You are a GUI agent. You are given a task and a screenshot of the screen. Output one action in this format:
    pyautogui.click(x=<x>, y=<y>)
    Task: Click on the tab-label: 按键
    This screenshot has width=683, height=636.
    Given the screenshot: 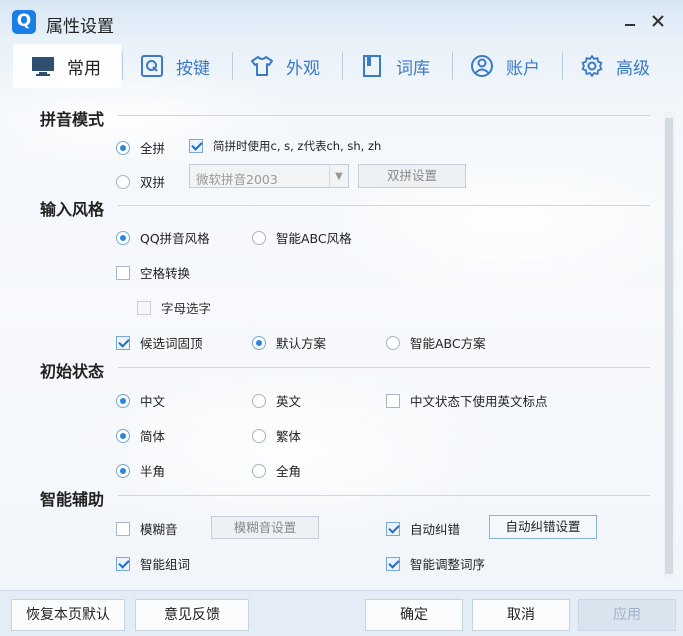 What is the action you would take?
    pyautogui.click(x=193, y=68)
    